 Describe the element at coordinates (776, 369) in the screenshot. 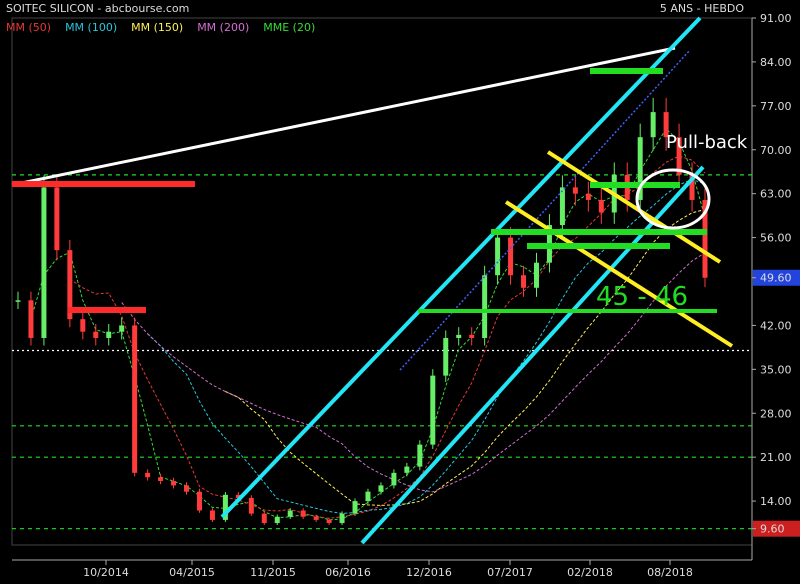

I see `y-tick-label: 35.00` at that location.